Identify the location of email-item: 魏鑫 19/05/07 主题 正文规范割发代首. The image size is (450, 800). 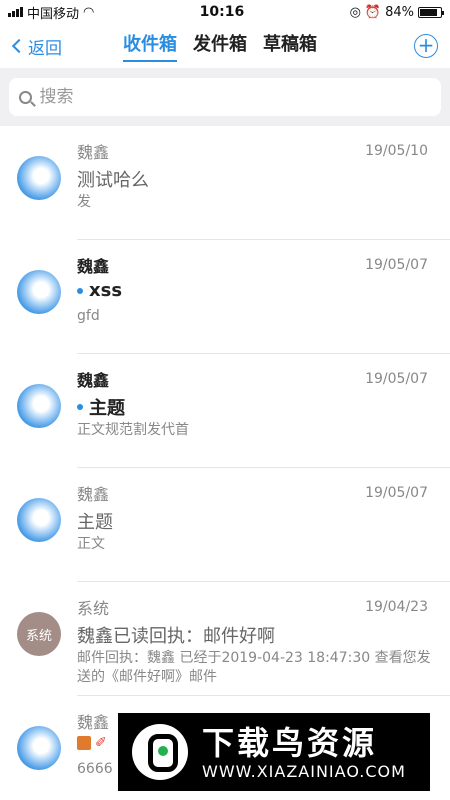
(225, 411).